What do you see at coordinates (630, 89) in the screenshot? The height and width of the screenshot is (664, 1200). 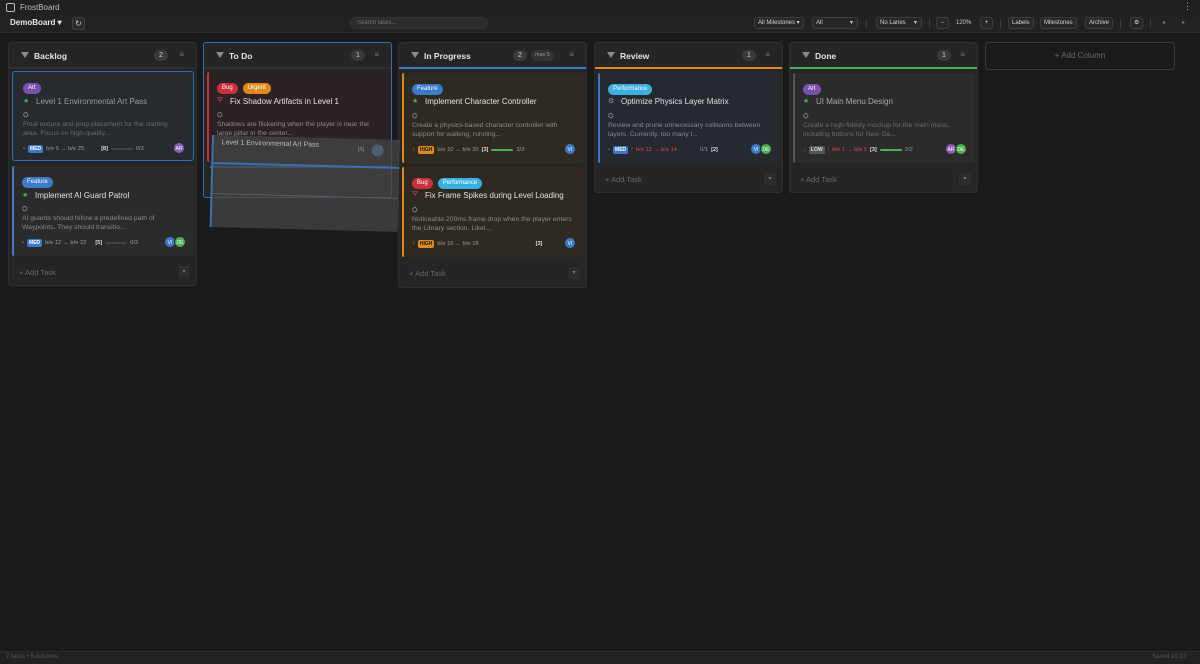 I see `label-chip: Performance` at bounding box center [630, 89].